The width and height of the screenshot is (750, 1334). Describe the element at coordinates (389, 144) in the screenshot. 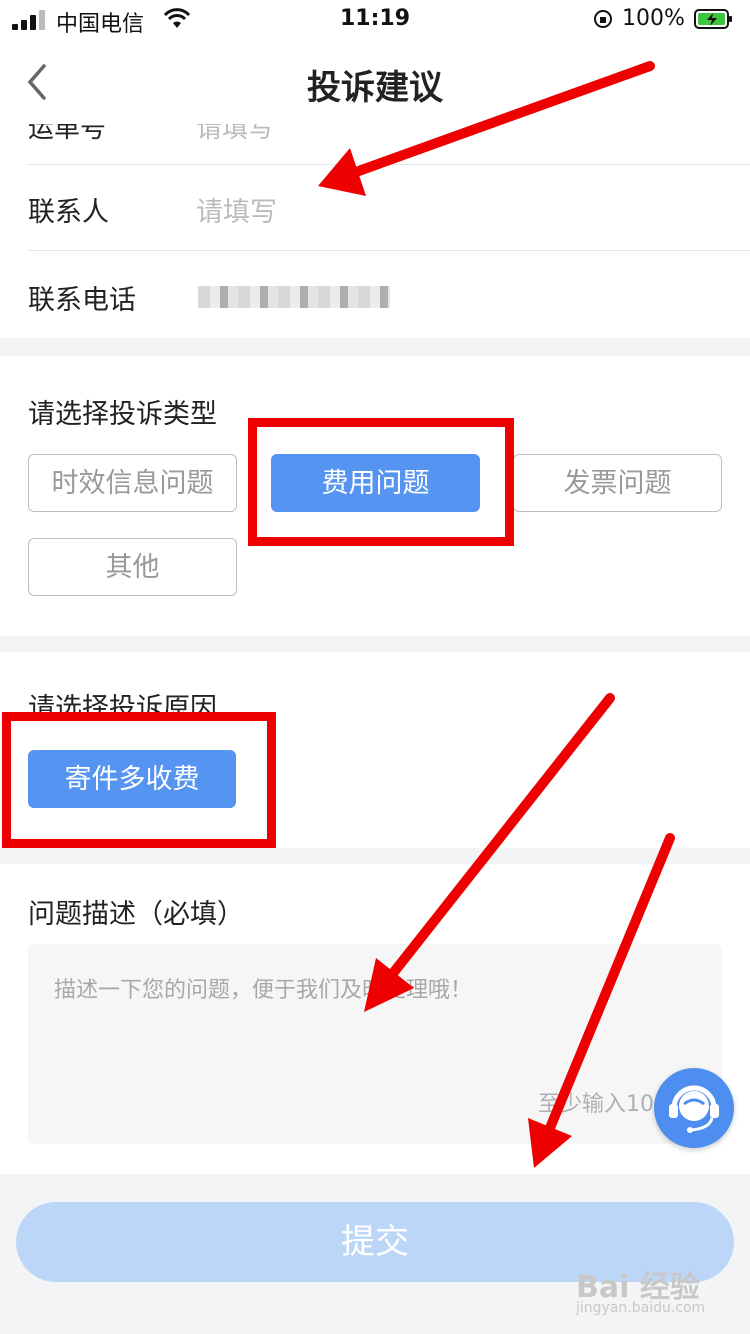

I see `waybill-row: 运单号 请填写` at that location.